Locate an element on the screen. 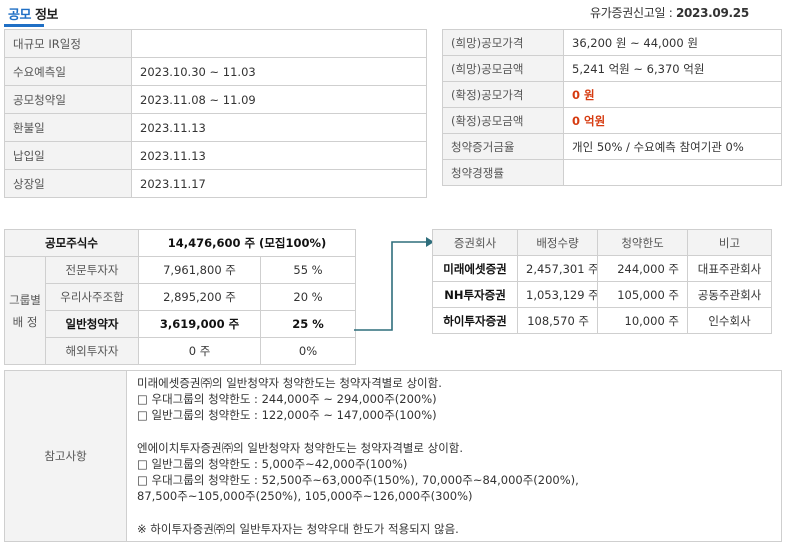  schedule-value: 2023.11.08 ~ 11.09 is located at coordinates (279, 99).